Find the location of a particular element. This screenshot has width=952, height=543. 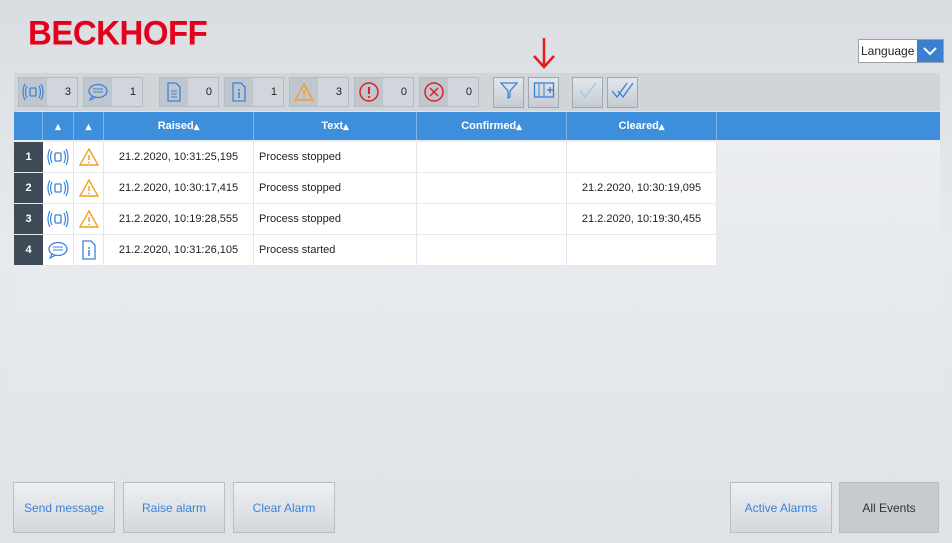

cell-text: Process started is located at coordinates (335, 250).